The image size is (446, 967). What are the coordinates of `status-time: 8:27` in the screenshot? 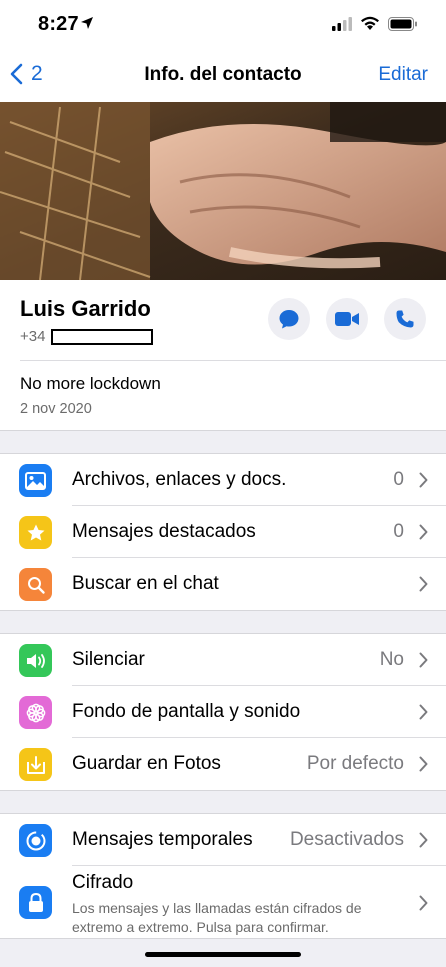 It's located at (58, 24).